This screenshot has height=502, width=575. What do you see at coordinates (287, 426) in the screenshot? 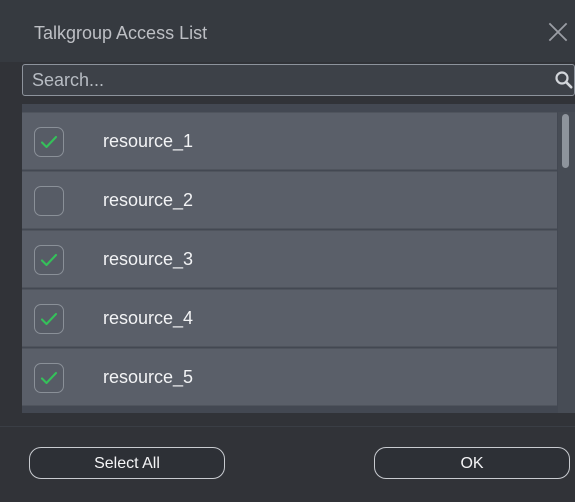
I see `footer-divider` at bounding box center [287, 426].